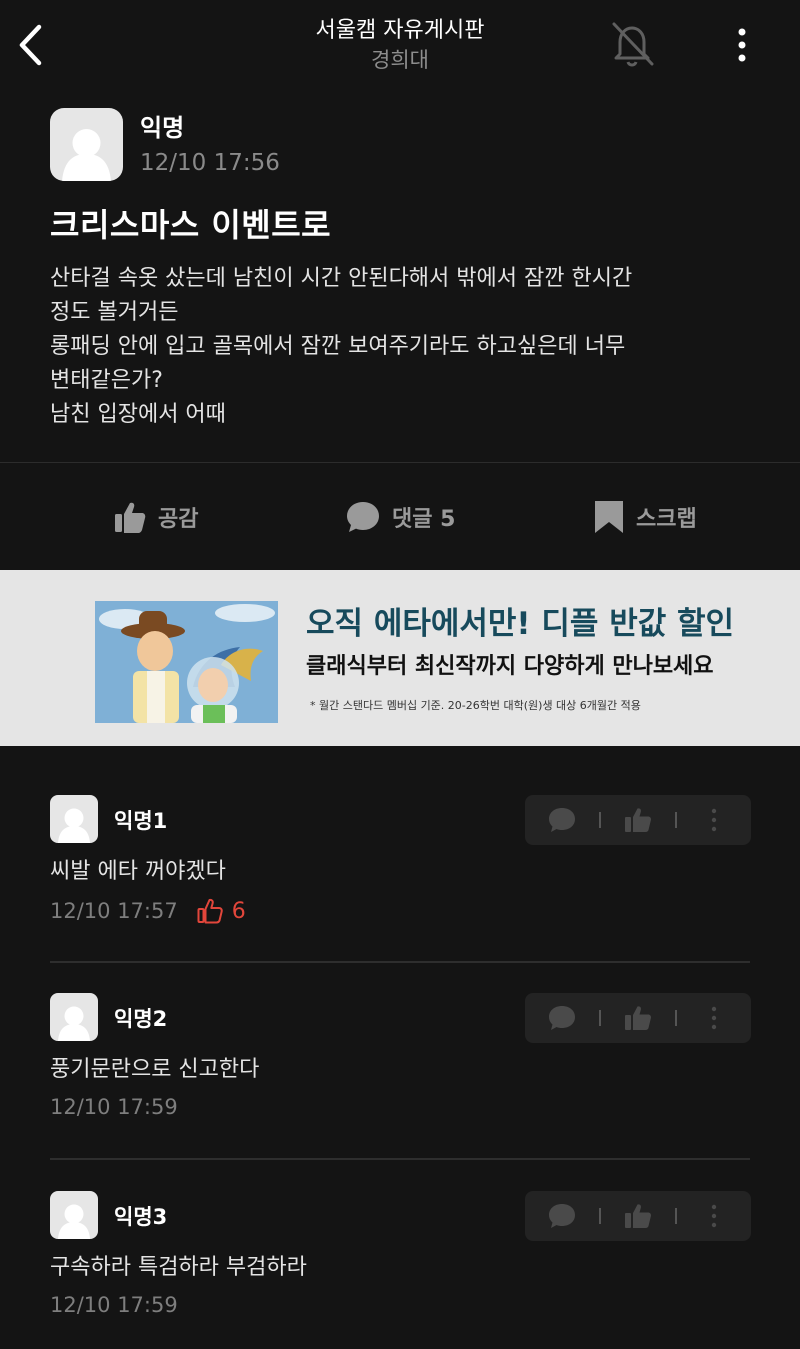 This screenshot has height=1349, width=800. Describe the element at coordinates (400, 60) in the screenshot. I see `board-subtitle: 경희대` at that location.